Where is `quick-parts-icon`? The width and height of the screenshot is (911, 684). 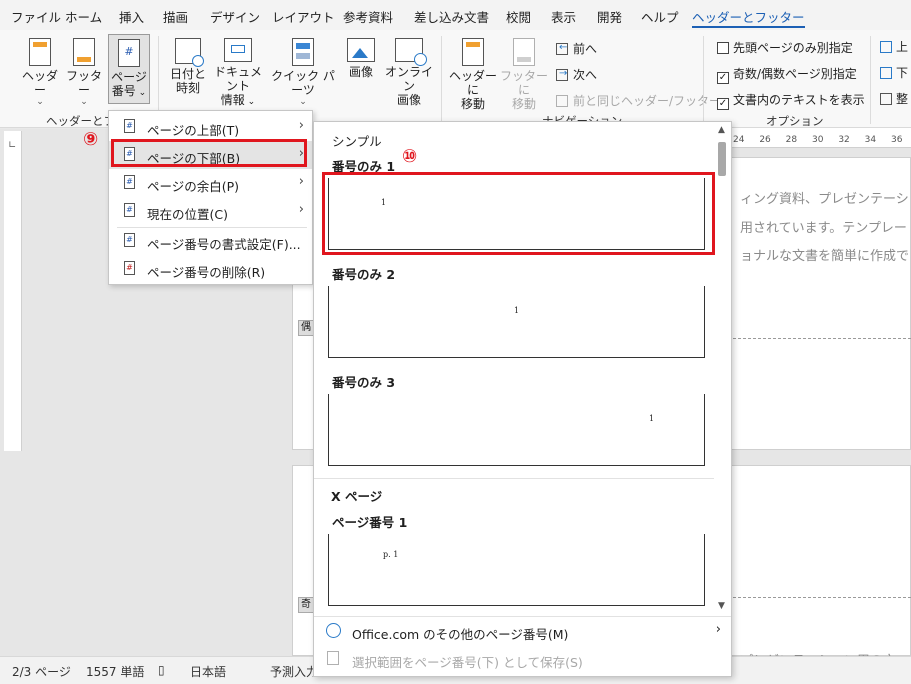
quick-parts-icon is located at coordinates (303, 52).